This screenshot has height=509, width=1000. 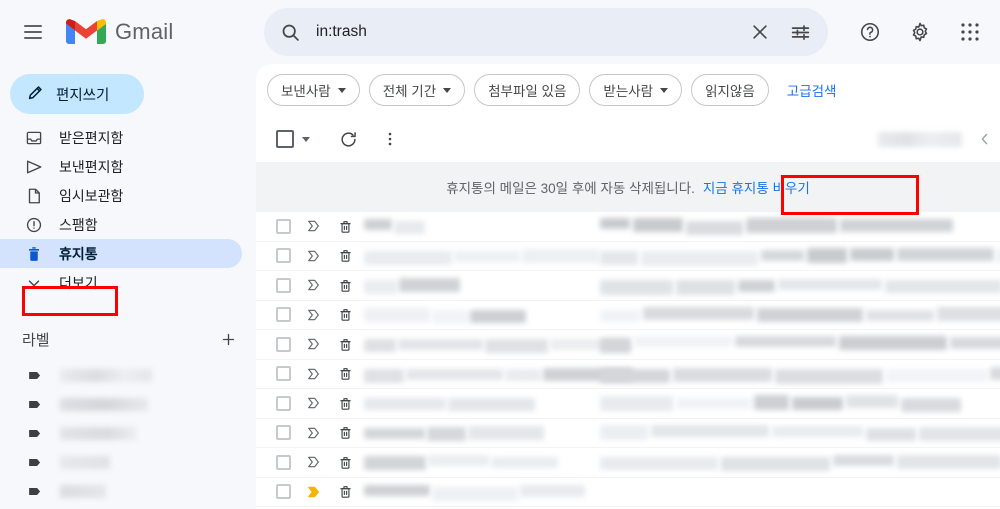 What do you see at coordinates (106, 375) in the screenshot?
I see `label-name-redacted` at bounding box center [106, 375].